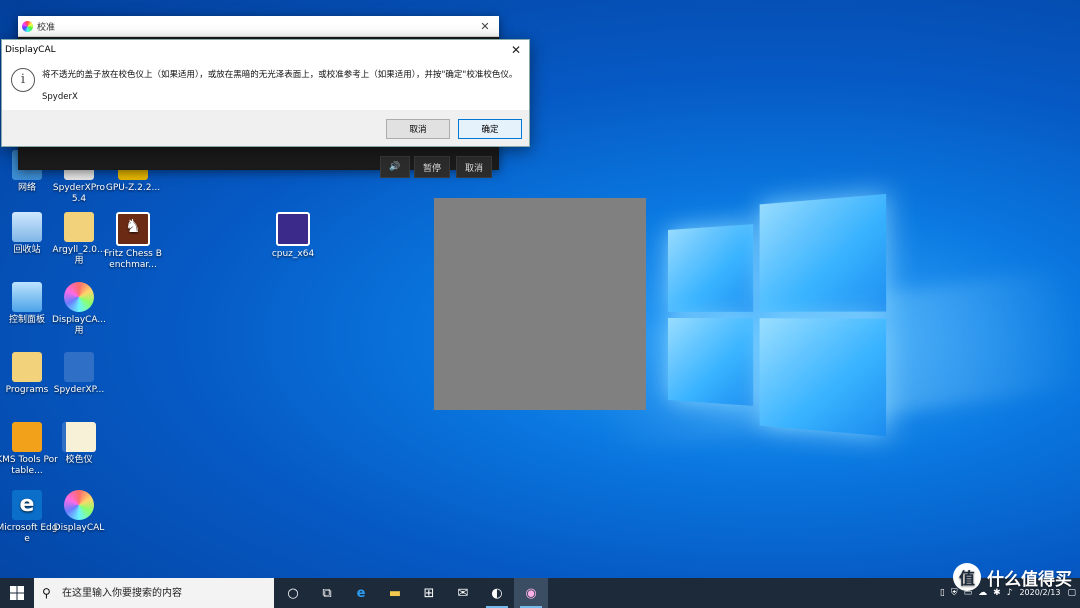  I want to click on folder-icon: ▬, so click(395, 593).